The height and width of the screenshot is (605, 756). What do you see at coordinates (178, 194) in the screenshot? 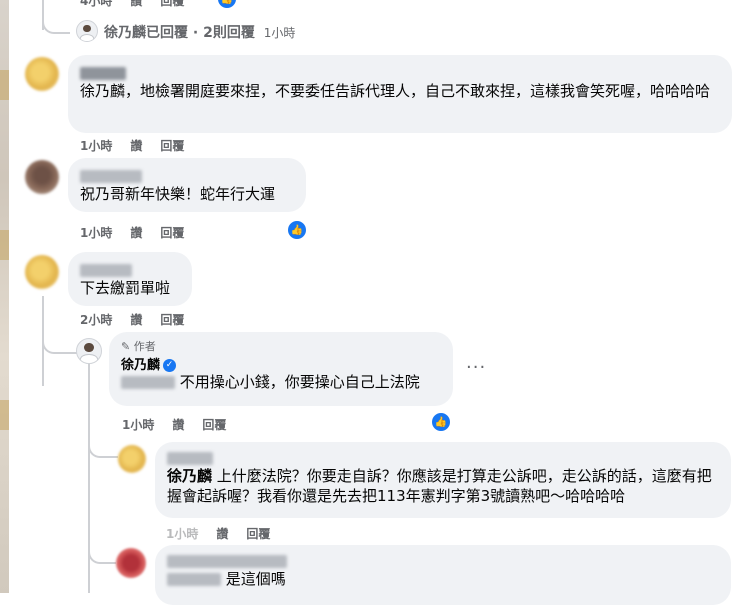
I see `comment-text: 祝乃哥新年快樂！蛇年行大運` at bounding box center [178, 194].